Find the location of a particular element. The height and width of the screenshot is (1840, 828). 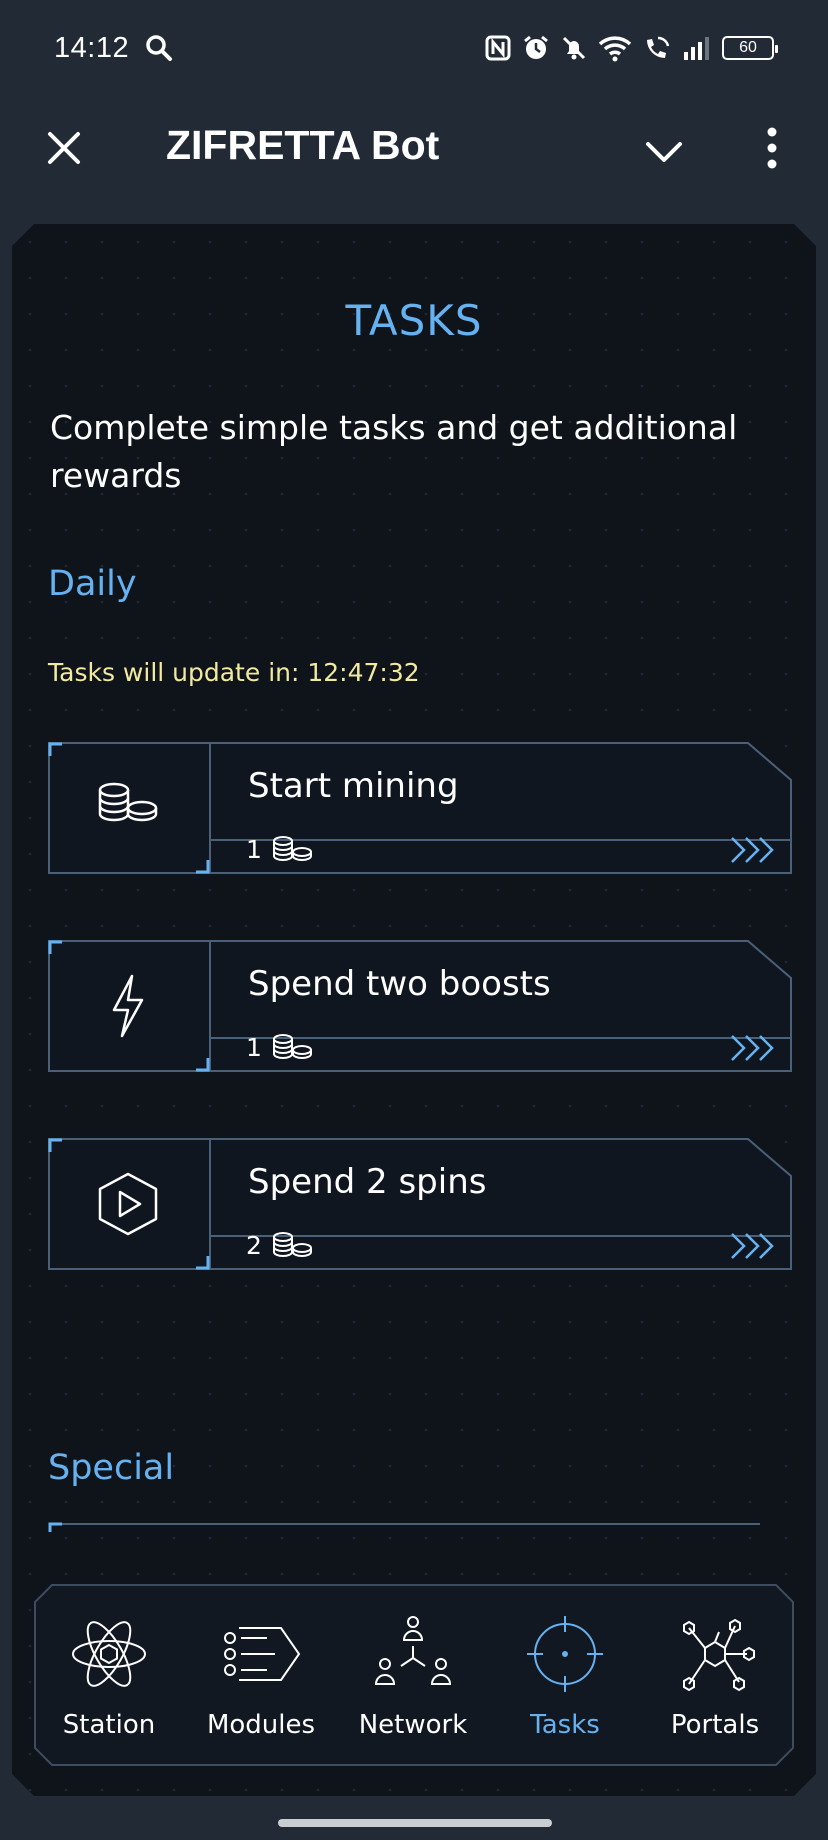

home-indicator is located at coordinates (415, 1823).